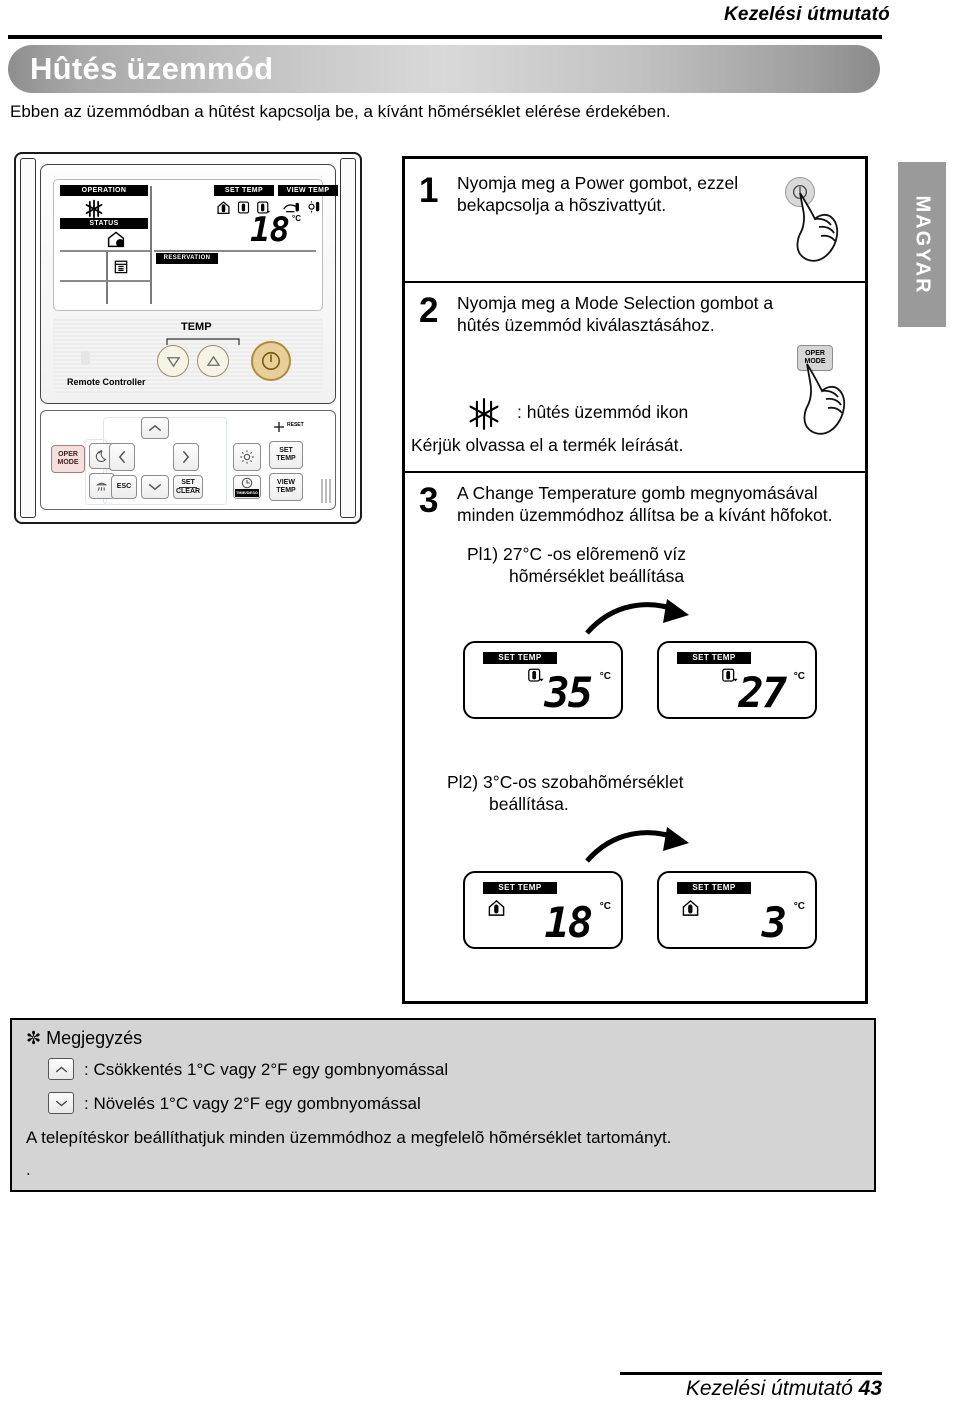 The height and width of the screenshot is (1407, 960). Describe the element at coordinates (286, 458) in the screenshot. I see `set-temp-label-2: TEMP` at that location.